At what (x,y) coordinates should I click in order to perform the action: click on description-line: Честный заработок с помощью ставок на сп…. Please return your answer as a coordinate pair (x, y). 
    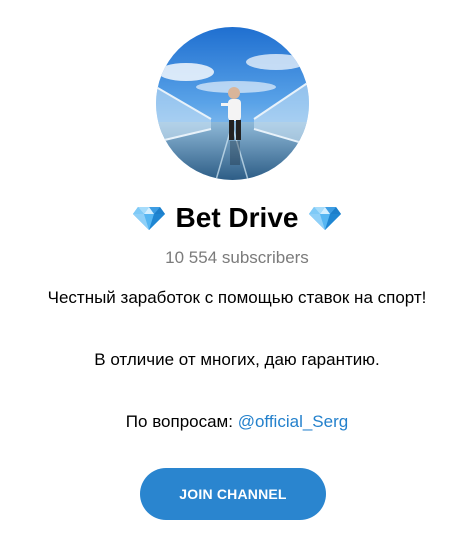
    Looking at the image, I should click on (237, 297).